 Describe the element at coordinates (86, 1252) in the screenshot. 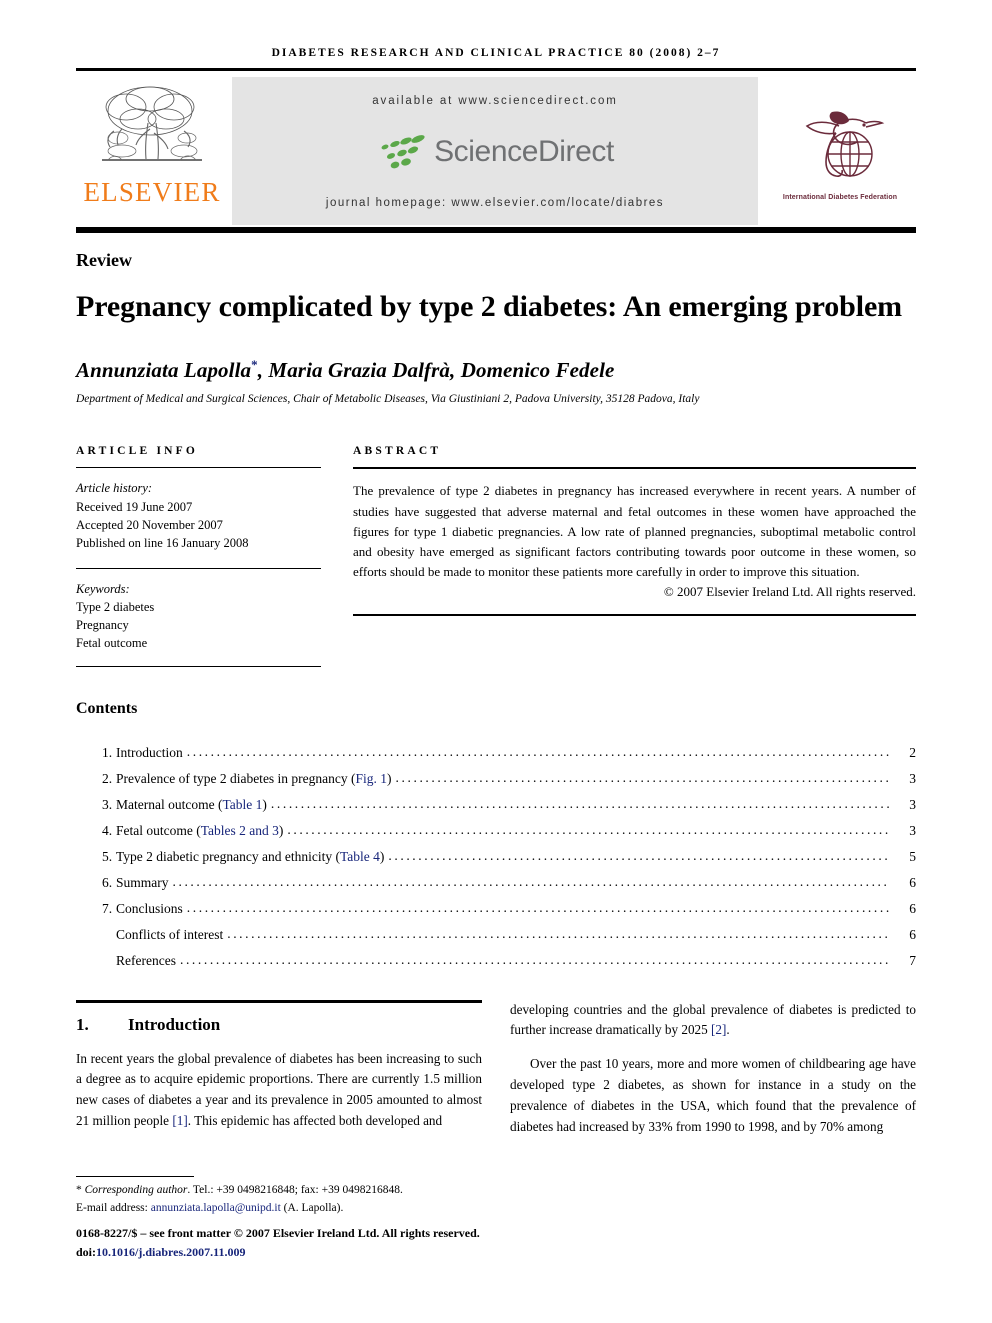

I see `doi-prefix: doi:` at that location.